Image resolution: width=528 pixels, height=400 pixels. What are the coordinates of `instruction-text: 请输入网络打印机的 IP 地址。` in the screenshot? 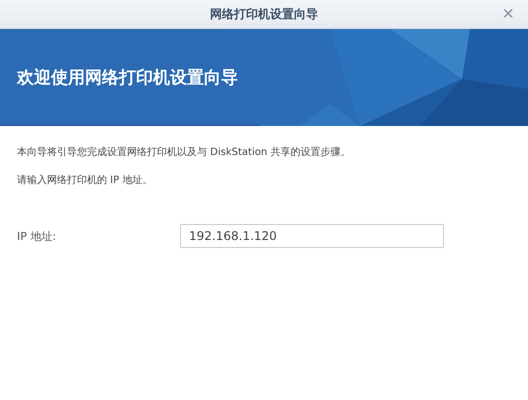 It's located at (85, 181).